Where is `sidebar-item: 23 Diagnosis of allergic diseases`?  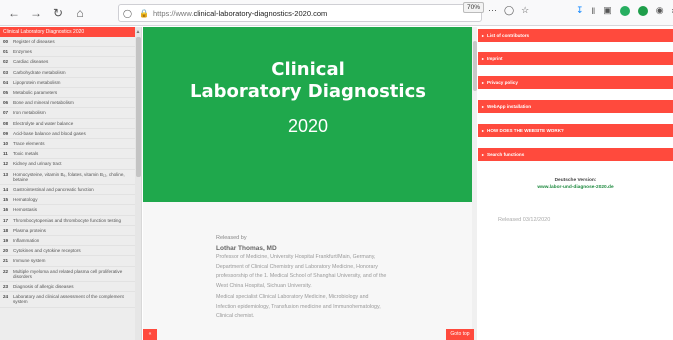 sidebar-item: 23 Diagnosis of allergic diseases is located at coordinates (70, 287).